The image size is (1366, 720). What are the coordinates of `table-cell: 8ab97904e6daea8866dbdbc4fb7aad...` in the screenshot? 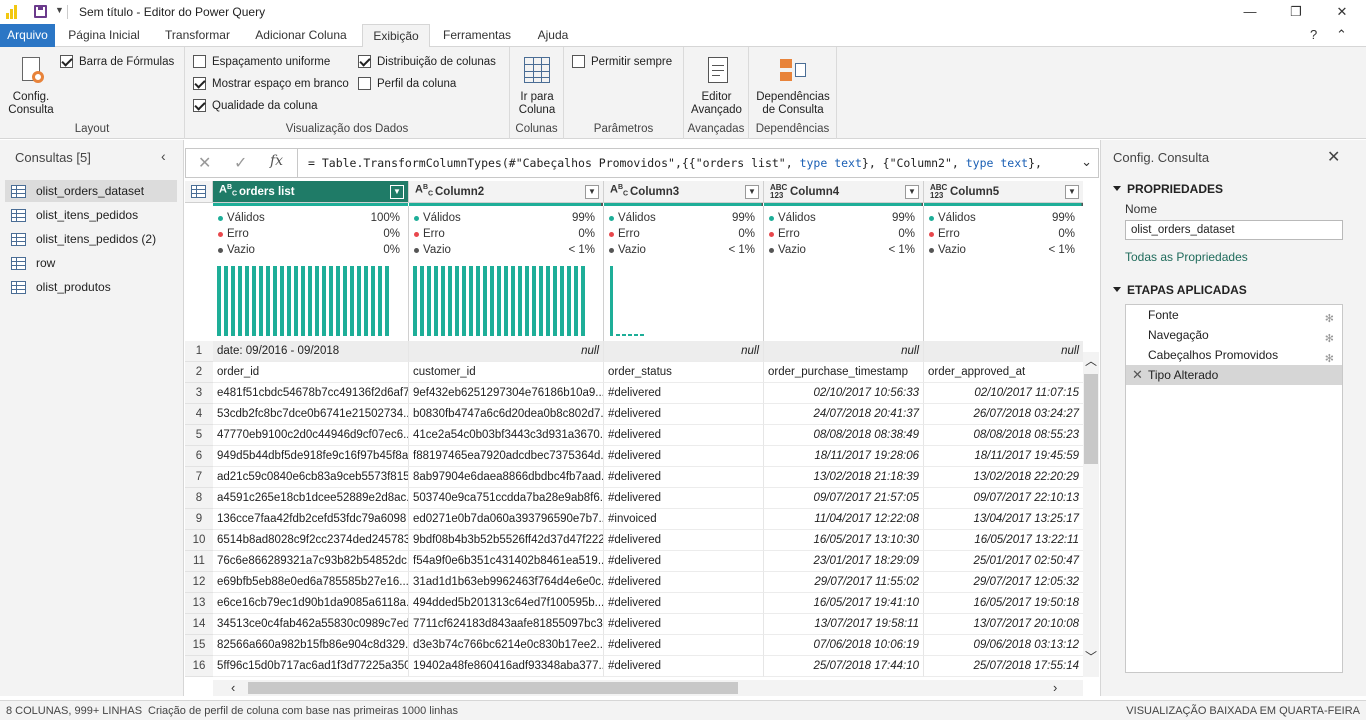 It's located at (506, 477).